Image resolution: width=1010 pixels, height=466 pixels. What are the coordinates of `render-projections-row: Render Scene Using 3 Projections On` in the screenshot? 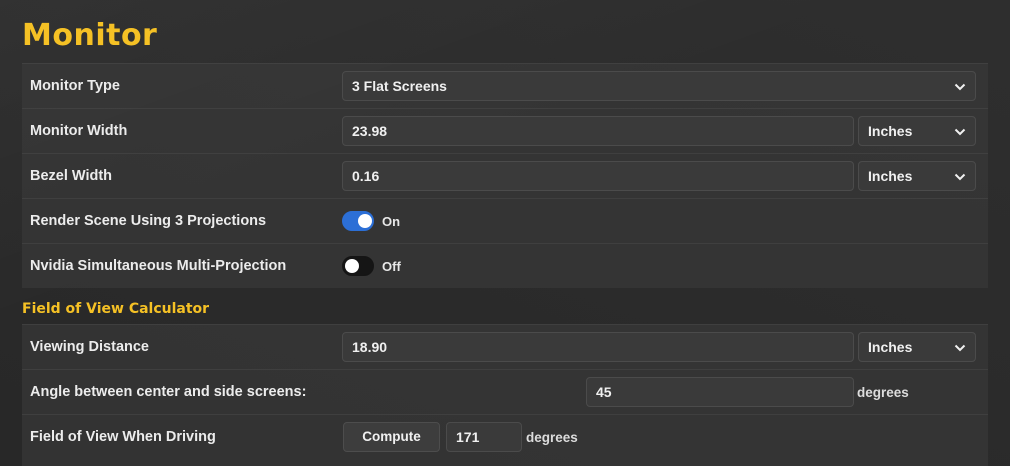 It's located at (505, 220).